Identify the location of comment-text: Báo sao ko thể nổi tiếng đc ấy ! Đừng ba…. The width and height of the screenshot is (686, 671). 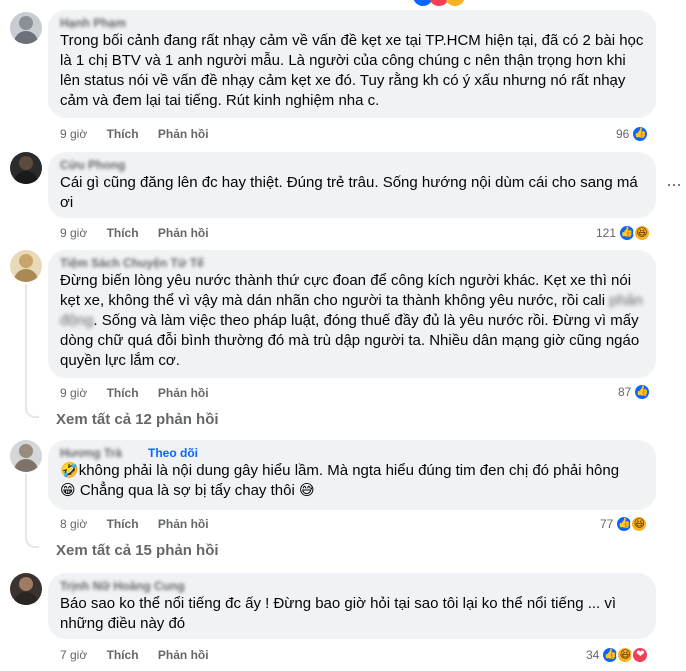
(338, 613).